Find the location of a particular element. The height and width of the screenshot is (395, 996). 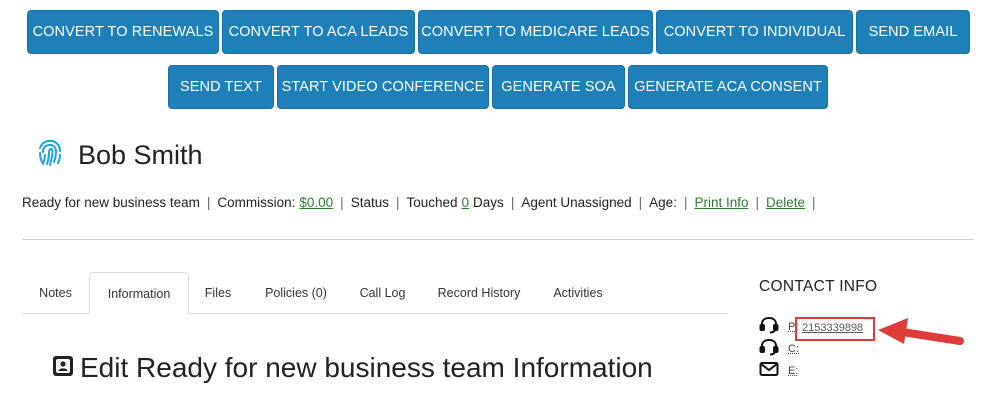

tab-notes: Notes is located at coordinates (55, 293).